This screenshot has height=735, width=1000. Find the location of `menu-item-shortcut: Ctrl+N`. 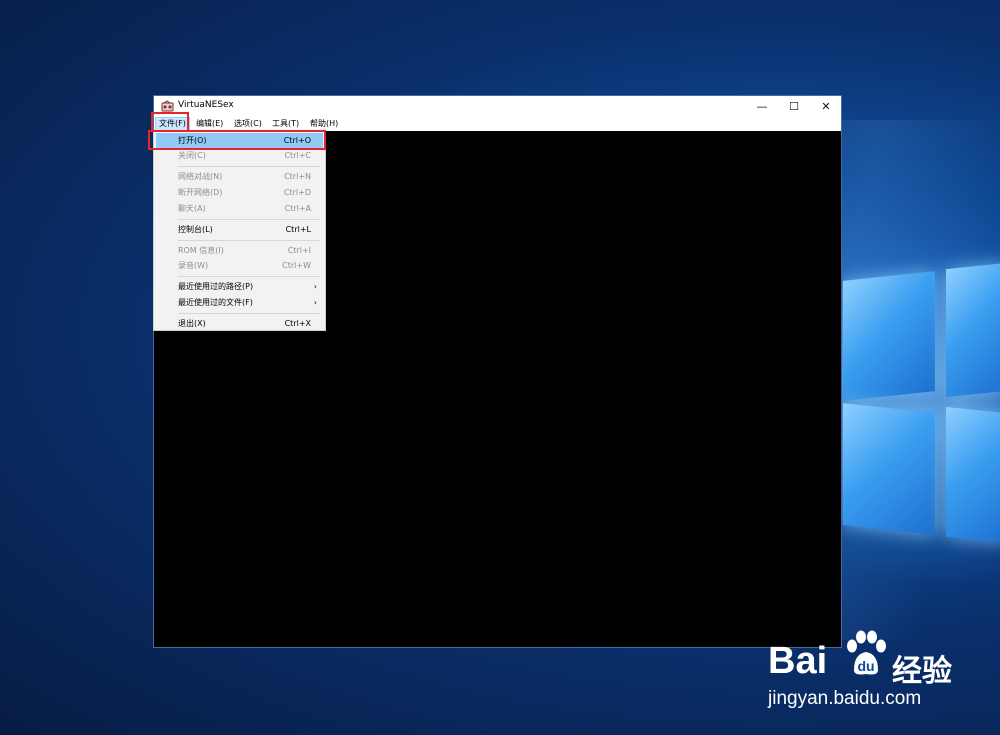

menu-item-shortcut: Ctrl+N is located at coordinates (297, 176).